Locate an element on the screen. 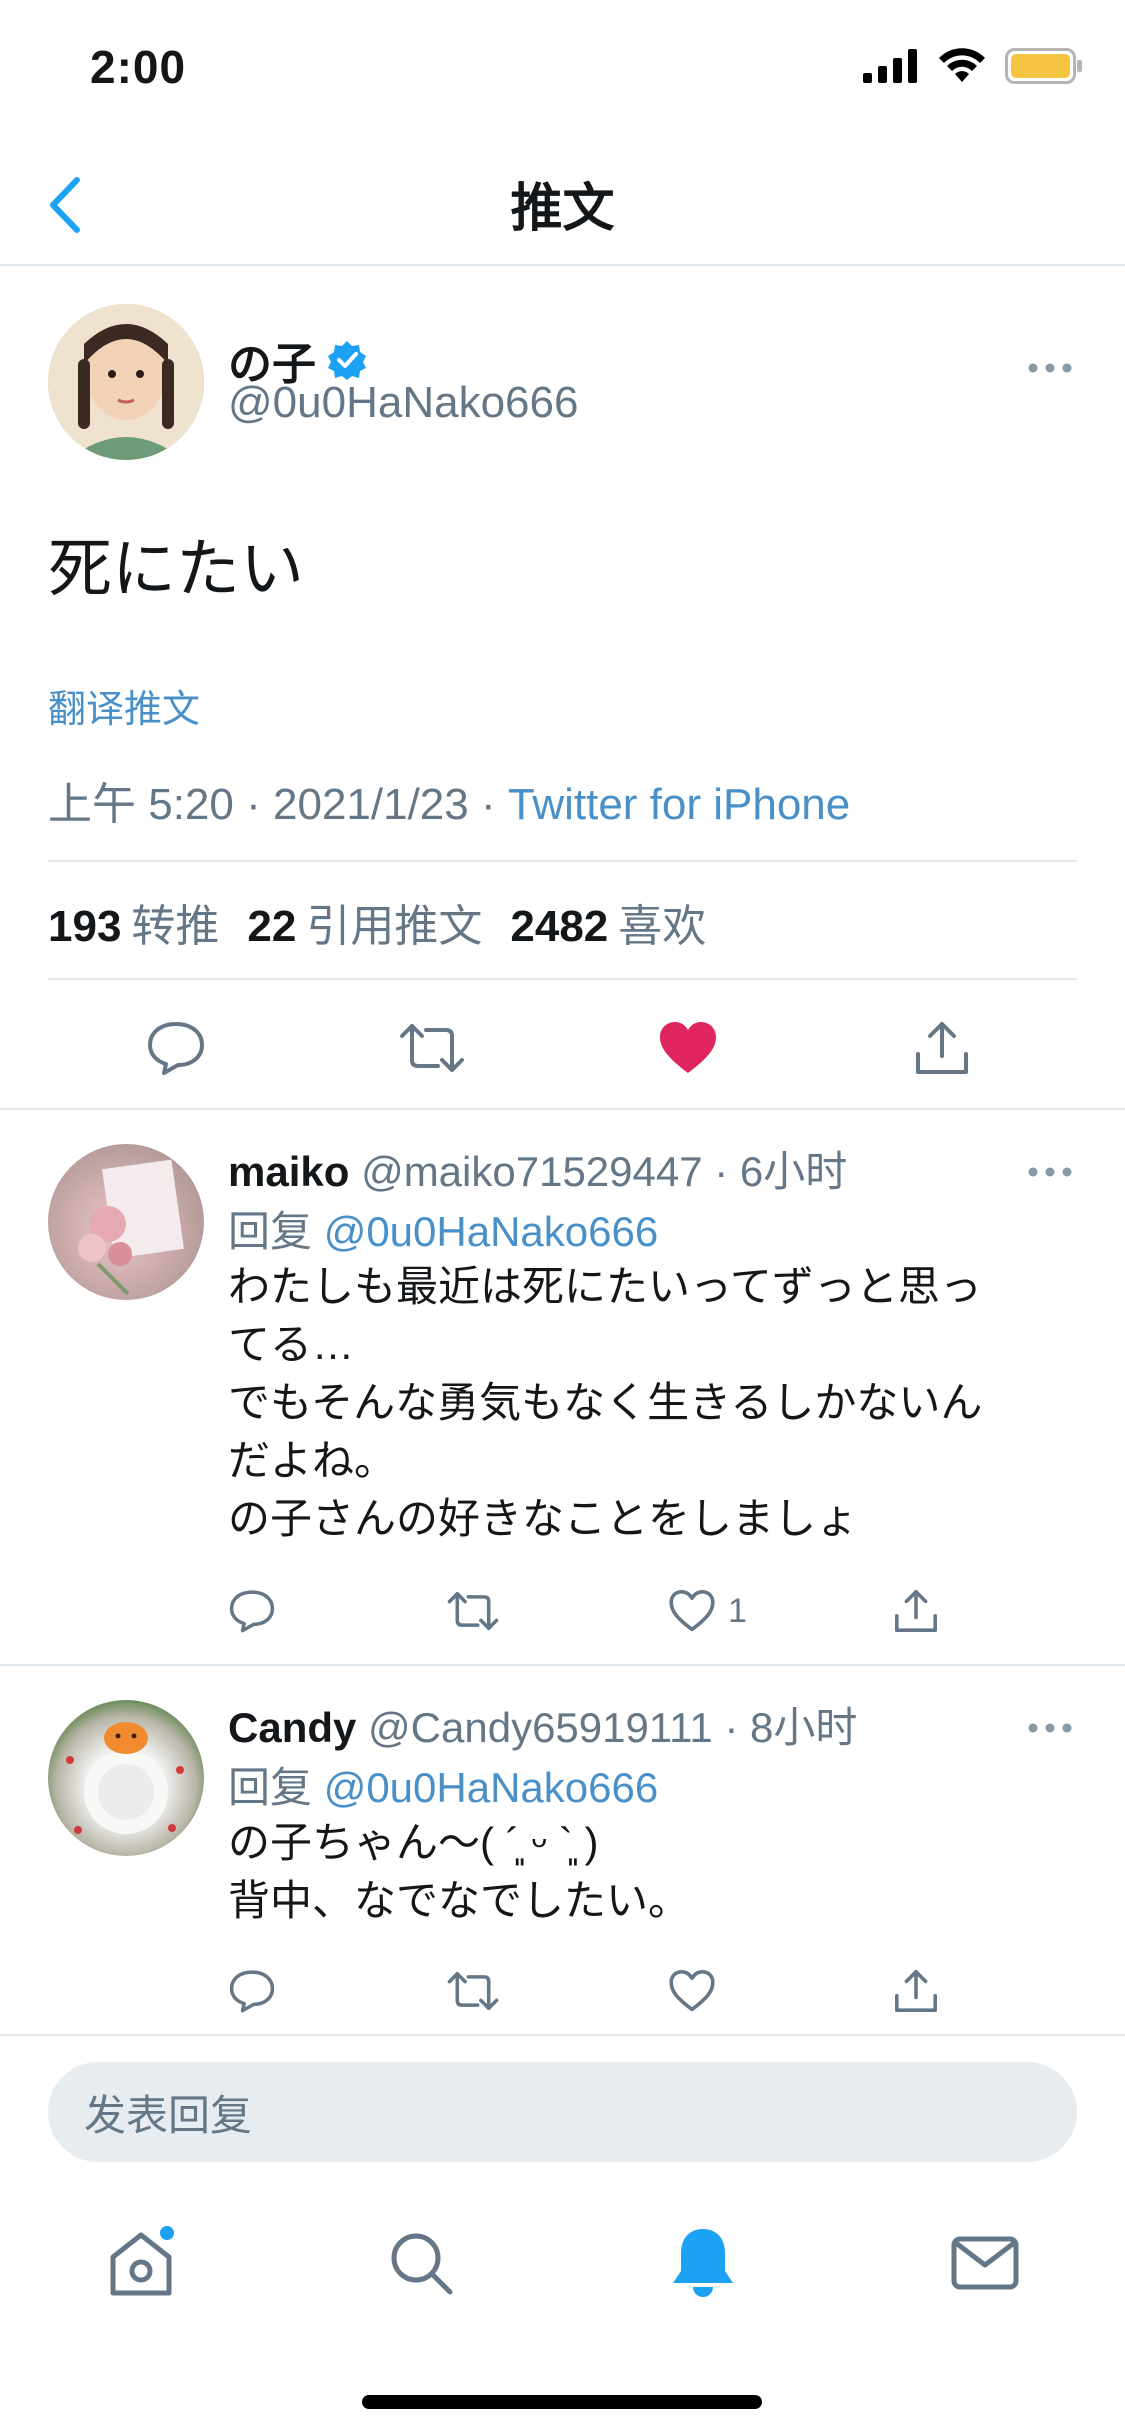  notifications-icon is located at coordinates (703, 2263).